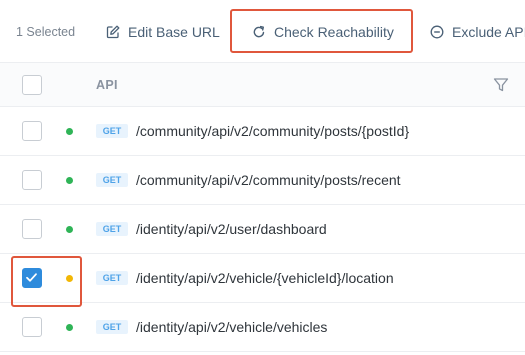 This screenshot has height=355, width=525. I want to click on api-path: /community/api/v2/community/posts/recent, so click(268, 180).